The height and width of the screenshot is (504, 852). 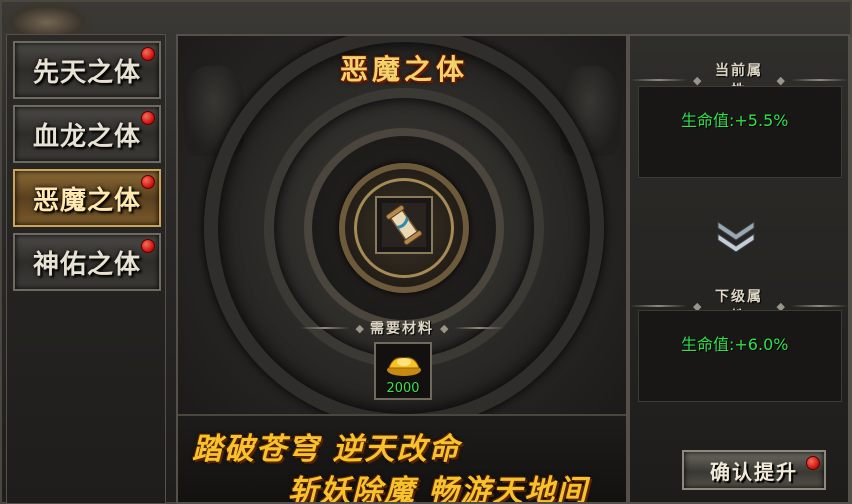 What do you see at coordinates (438, 489) in the screenshot?
I see `slogan-line-2: 斩妖除魔 畅游天地间` at bounding box center [438, 489].